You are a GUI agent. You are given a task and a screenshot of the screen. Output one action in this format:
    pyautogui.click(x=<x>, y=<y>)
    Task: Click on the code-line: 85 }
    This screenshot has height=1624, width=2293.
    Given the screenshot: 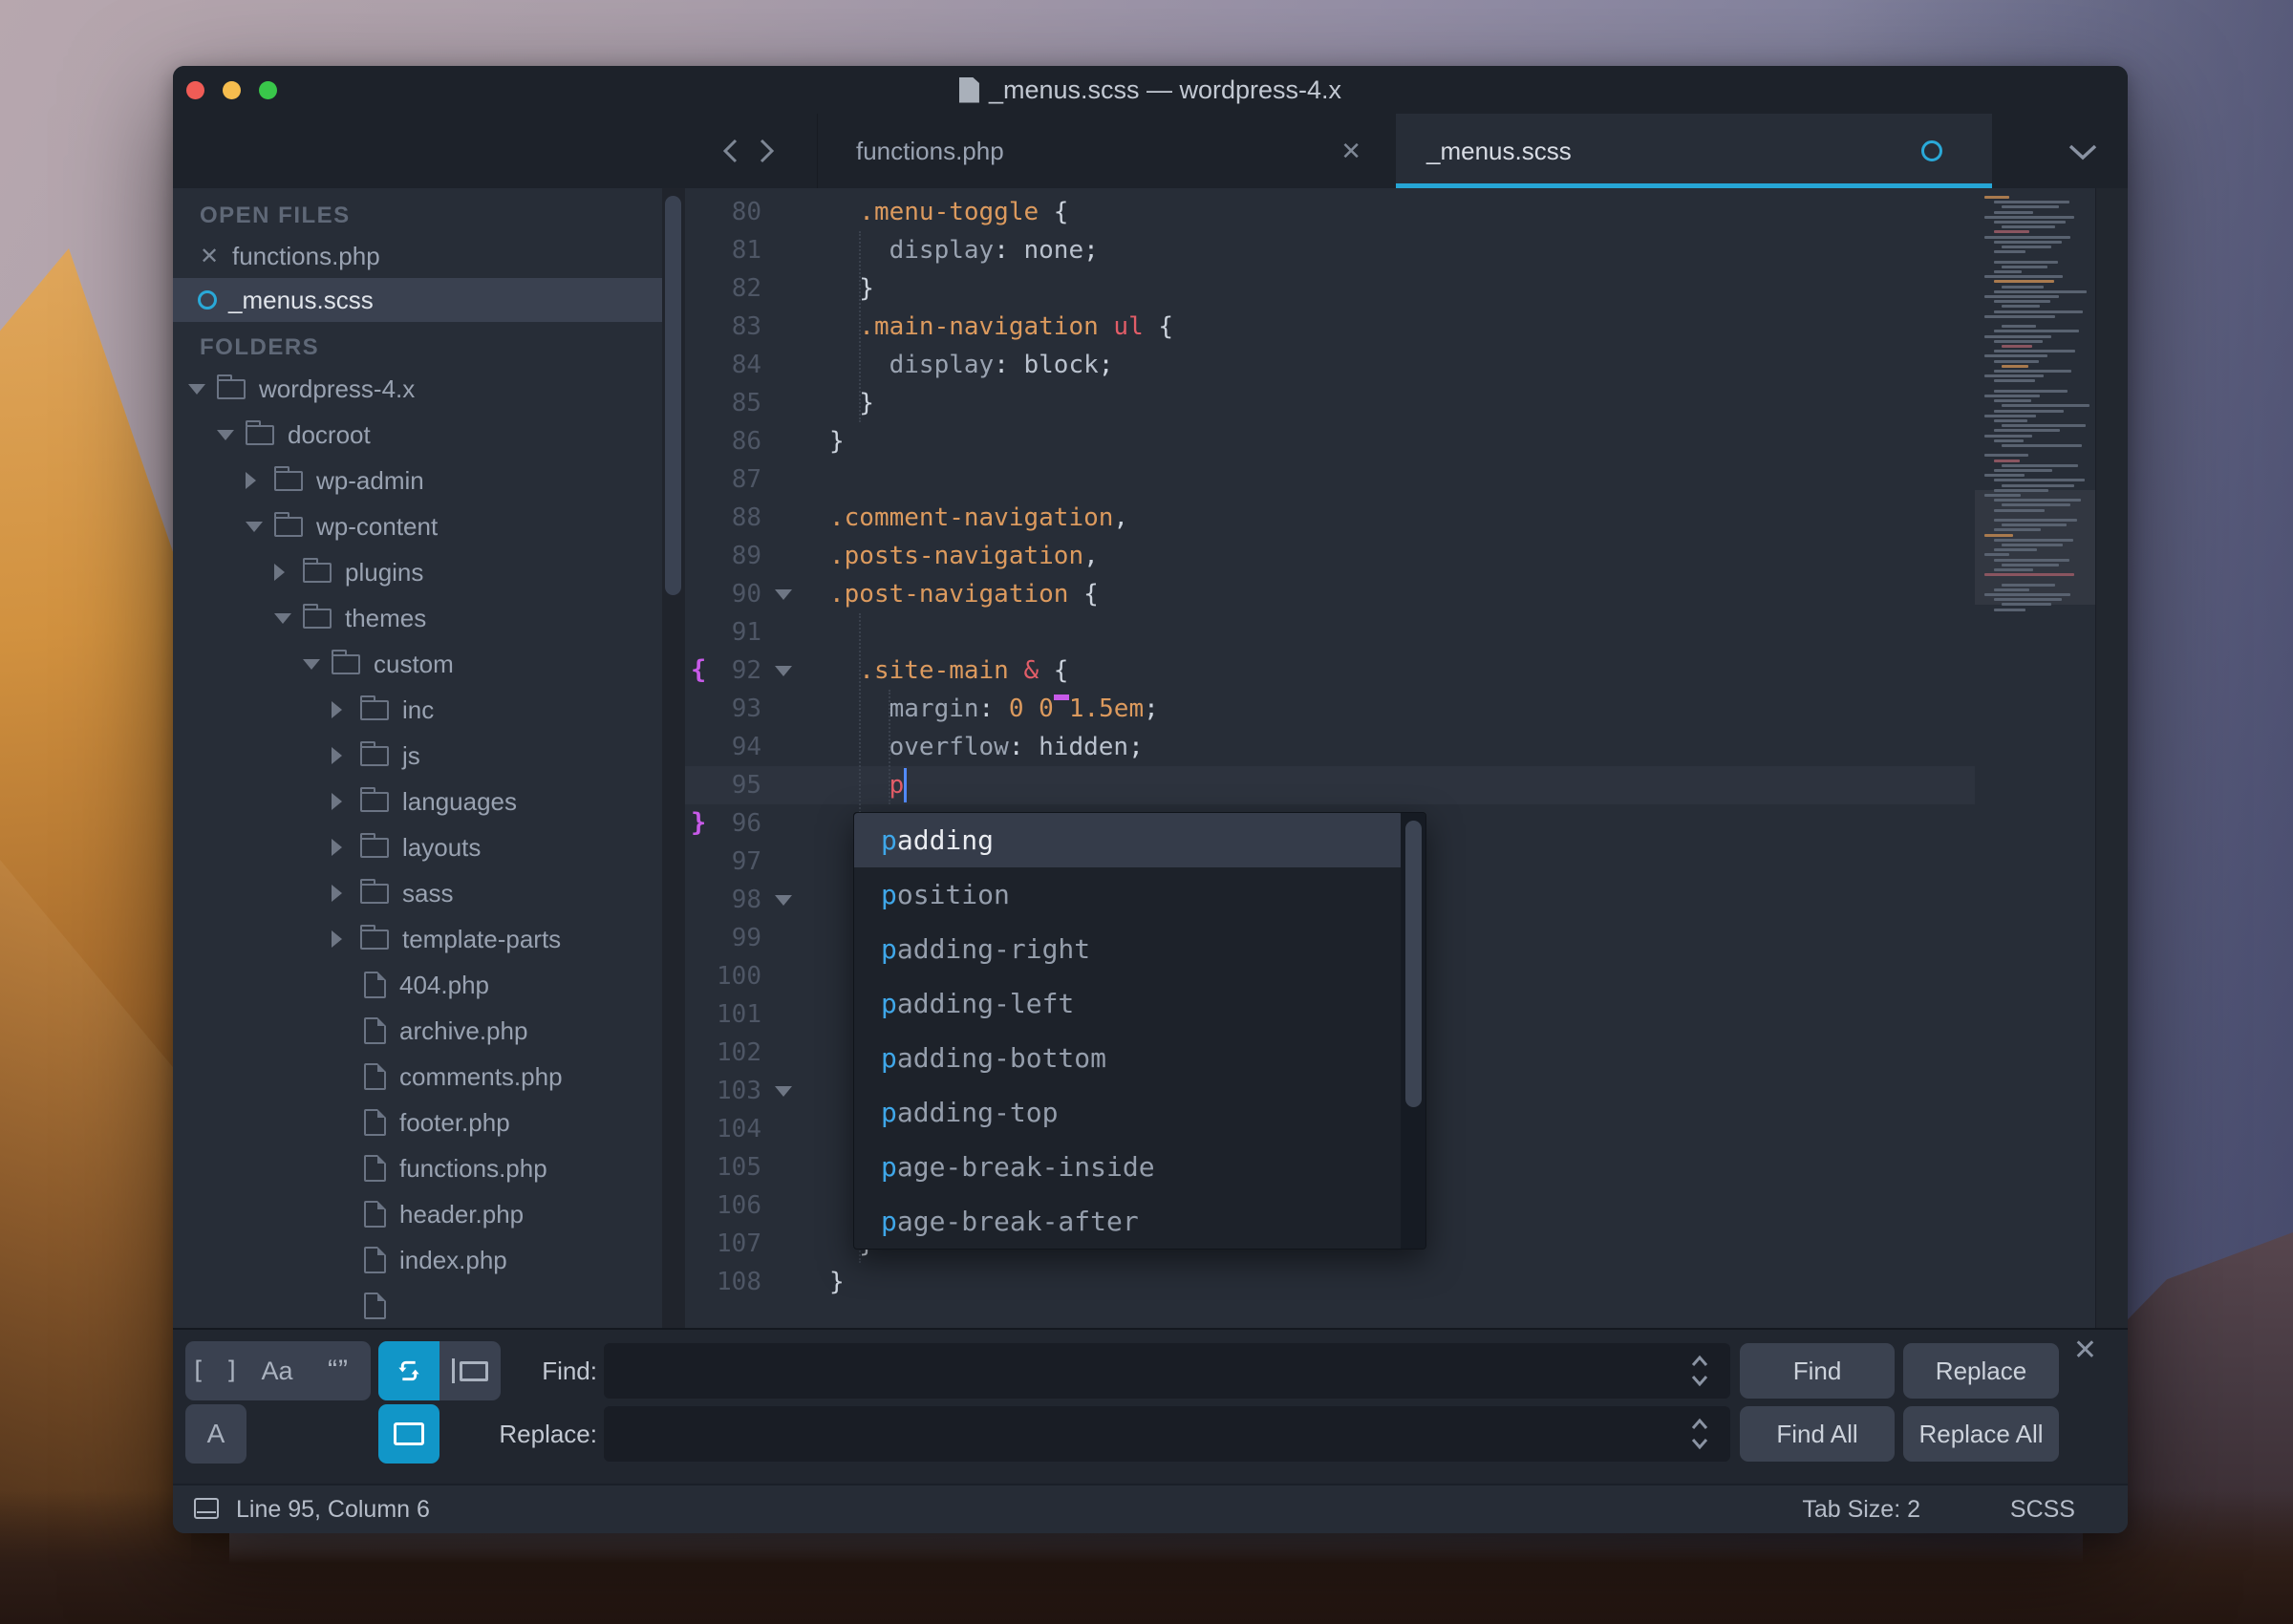 What is the action you would take?
    pyautogui.click(x=1330, y=403)
    